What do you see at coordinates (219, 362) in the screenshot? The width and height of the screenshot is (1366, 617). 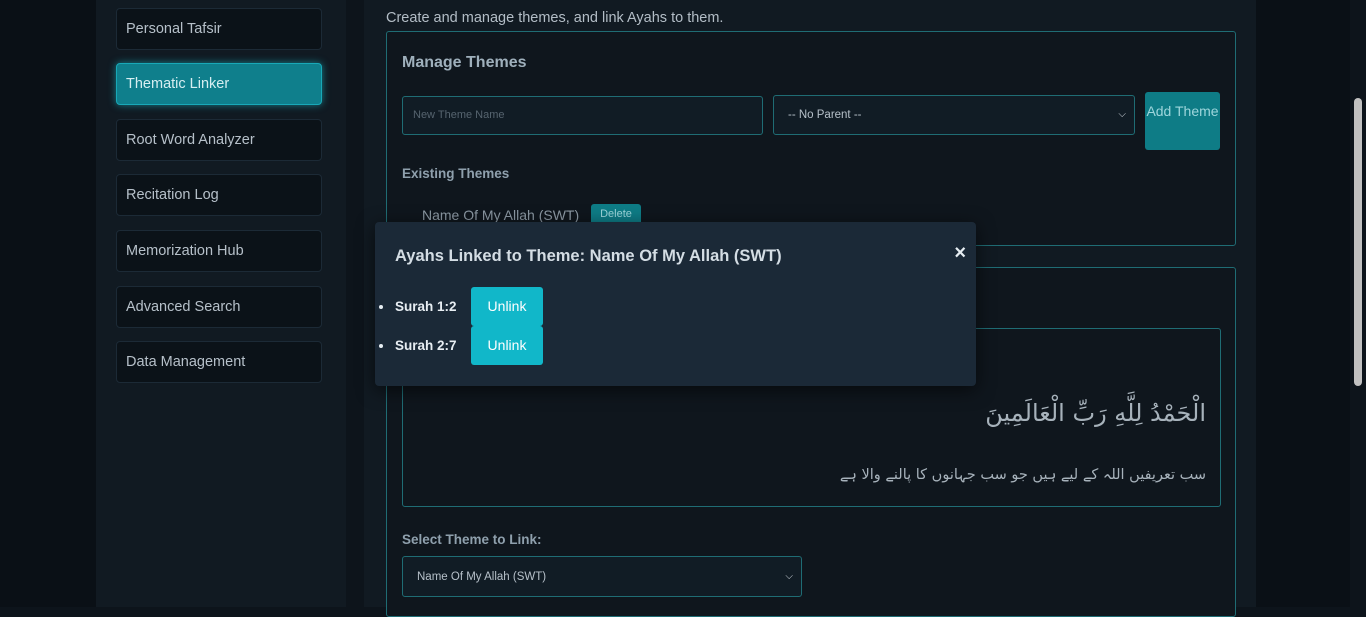 I see `sidebar-item-data-management: Data Management` at bounding box center [219, 362].